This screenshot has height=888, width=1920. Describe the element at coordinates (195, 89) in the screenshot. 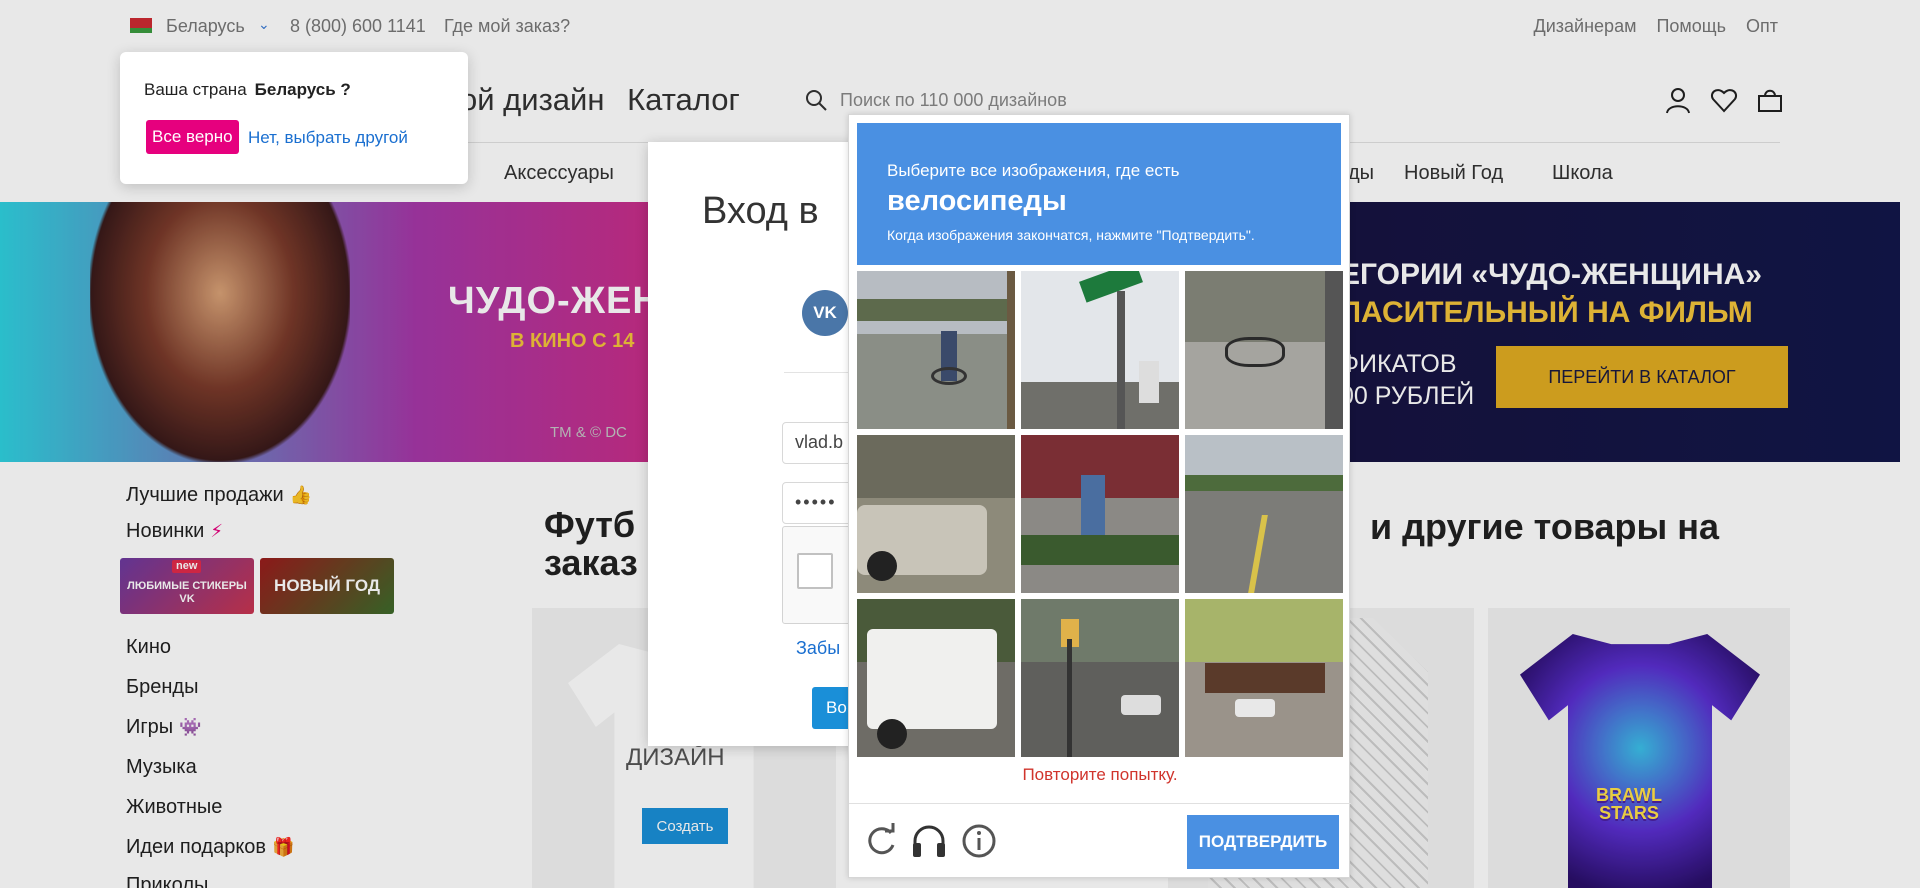

I see `question-label: Ваша страна` at that location.